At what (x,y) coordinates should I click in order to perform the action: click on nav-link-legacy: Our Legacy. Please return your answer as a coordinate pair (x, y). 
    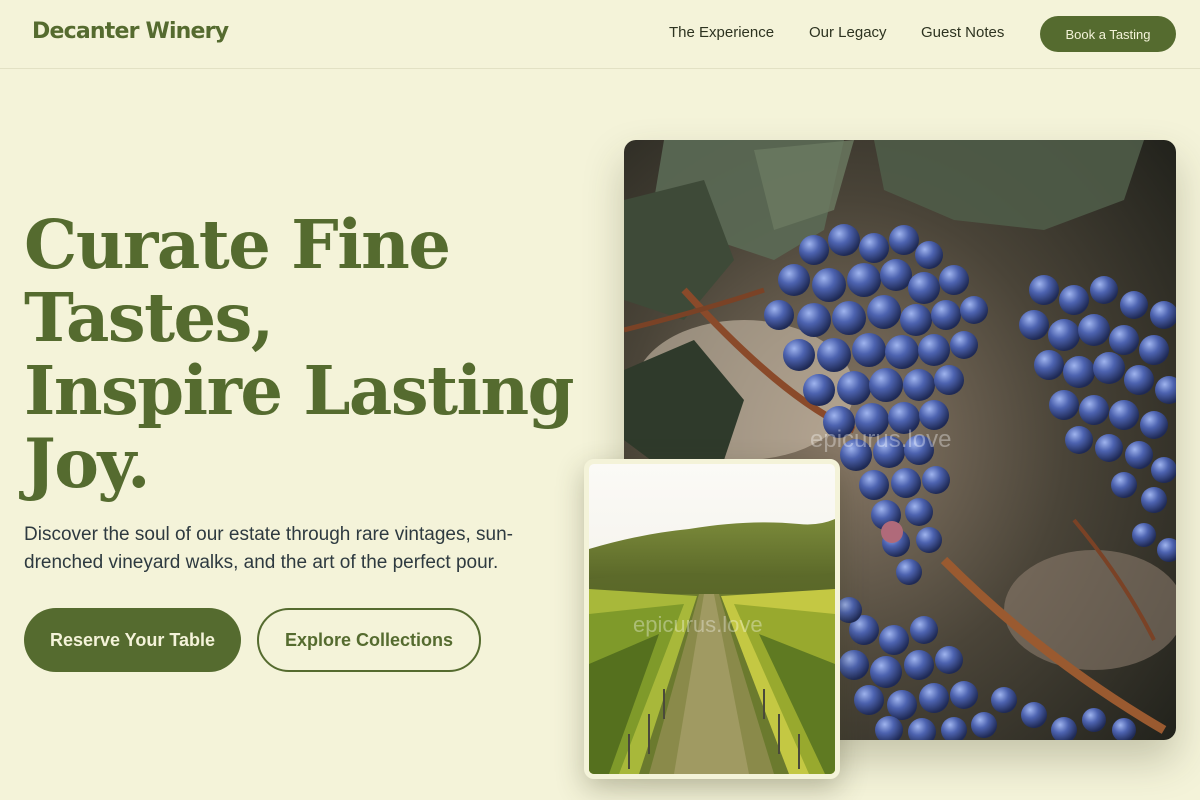
    Looking at the image, I should click on (848, 32).